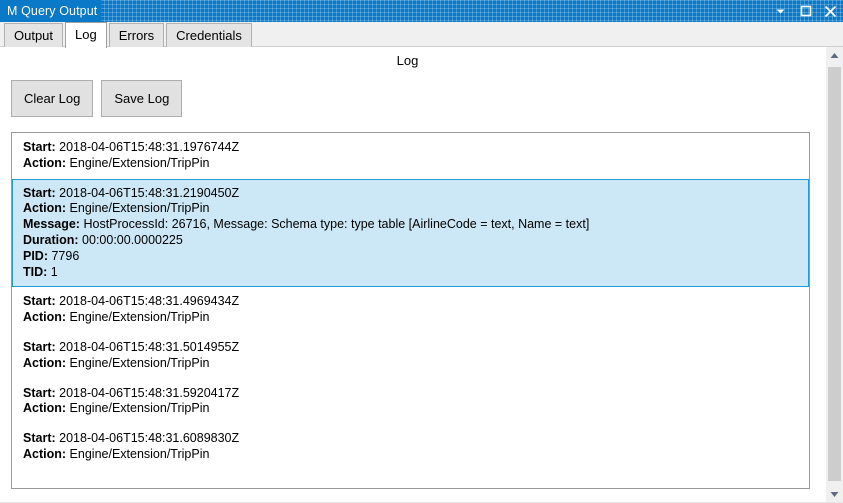 The width and height of the screenshot is (843, 503). What do you see at coordinates (149, 438) in the screenshot?
I see `log-field-value: 2018-04-06T15:48:31.6089830Z` at bounding box center [149, 438].